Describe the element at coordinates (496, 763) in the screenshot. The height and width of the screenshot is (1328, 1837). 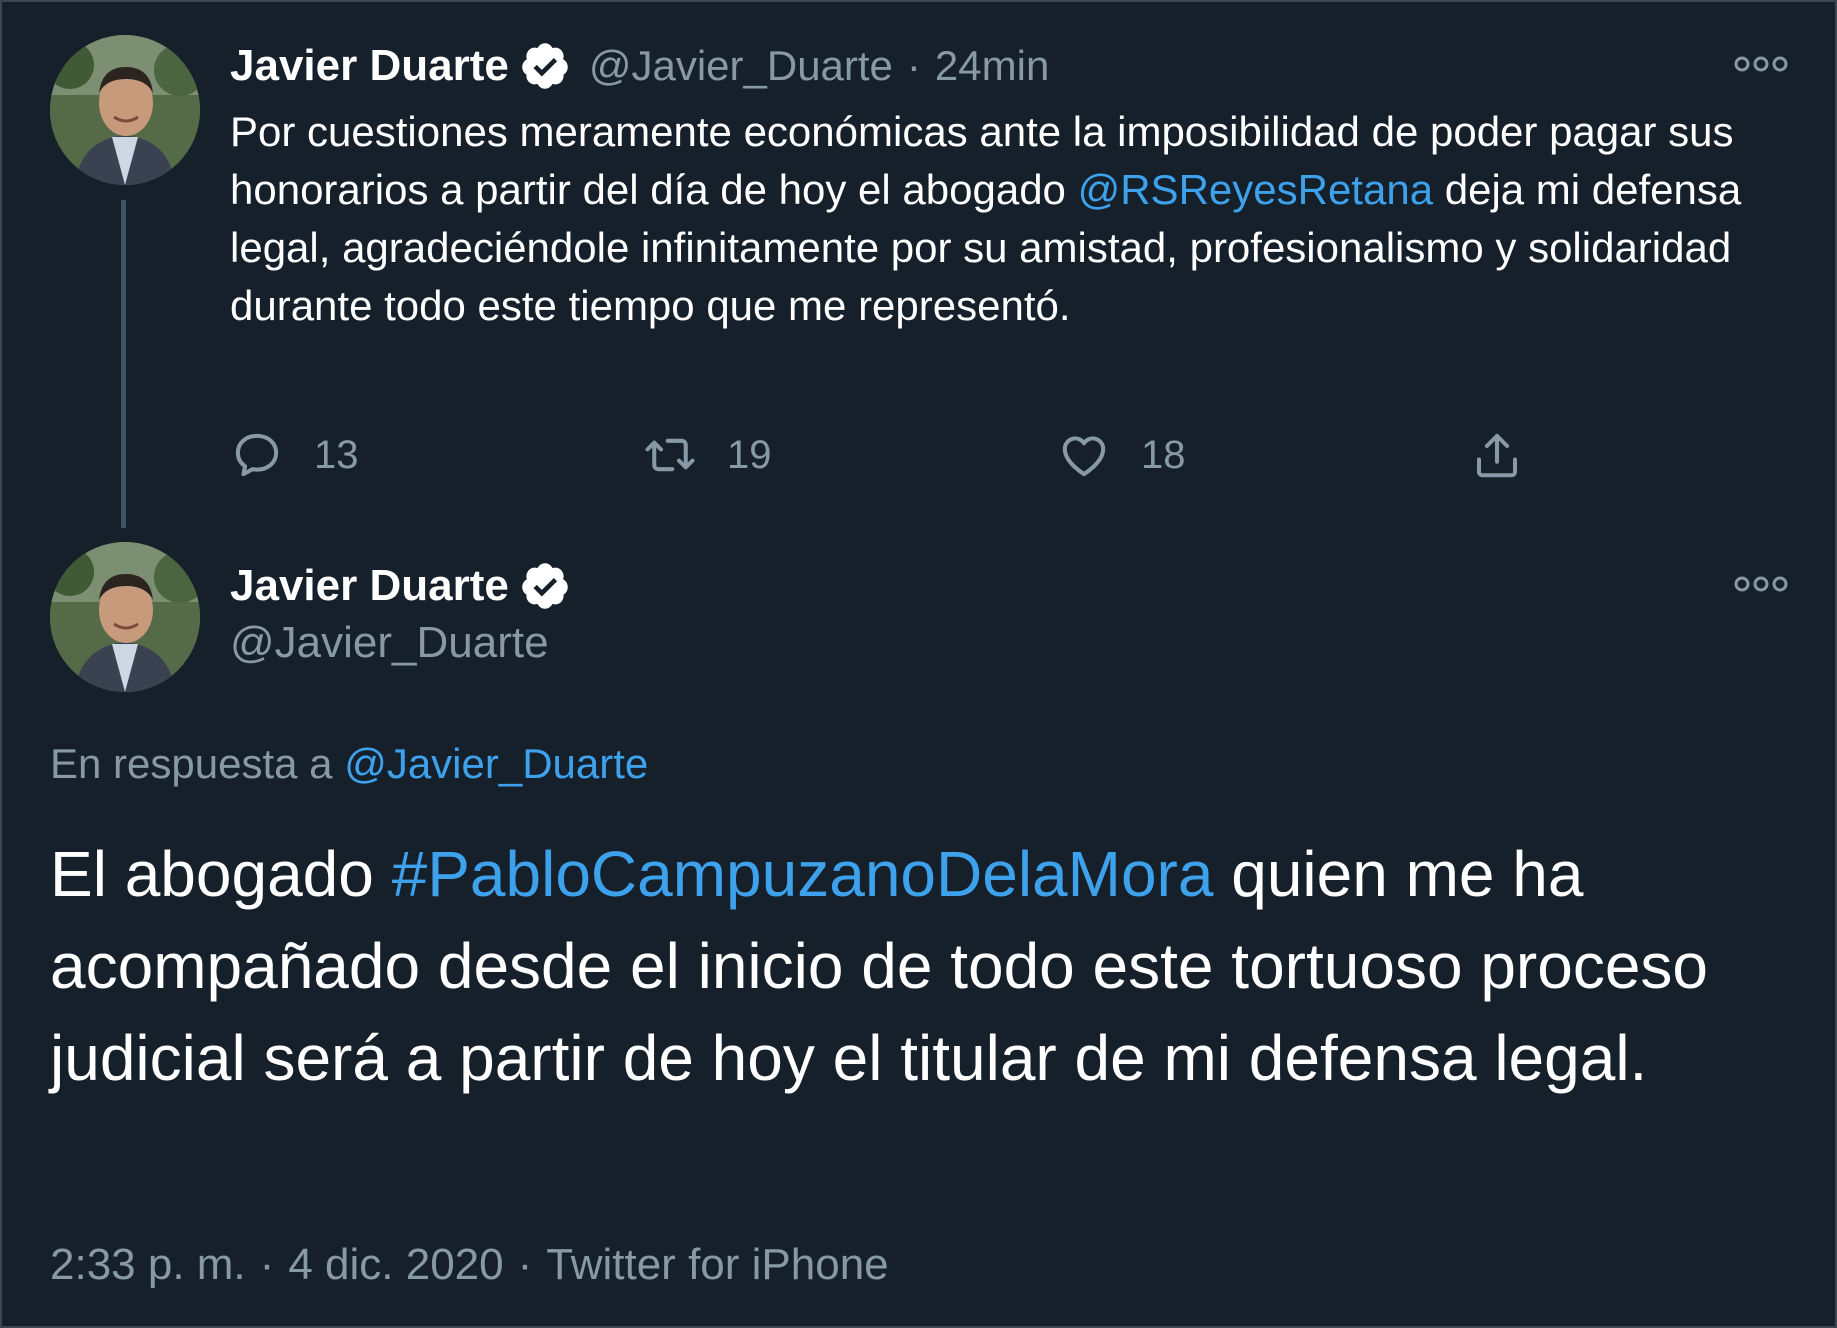
I see `reply-handle-link: @Javier_Duarte` at that location.